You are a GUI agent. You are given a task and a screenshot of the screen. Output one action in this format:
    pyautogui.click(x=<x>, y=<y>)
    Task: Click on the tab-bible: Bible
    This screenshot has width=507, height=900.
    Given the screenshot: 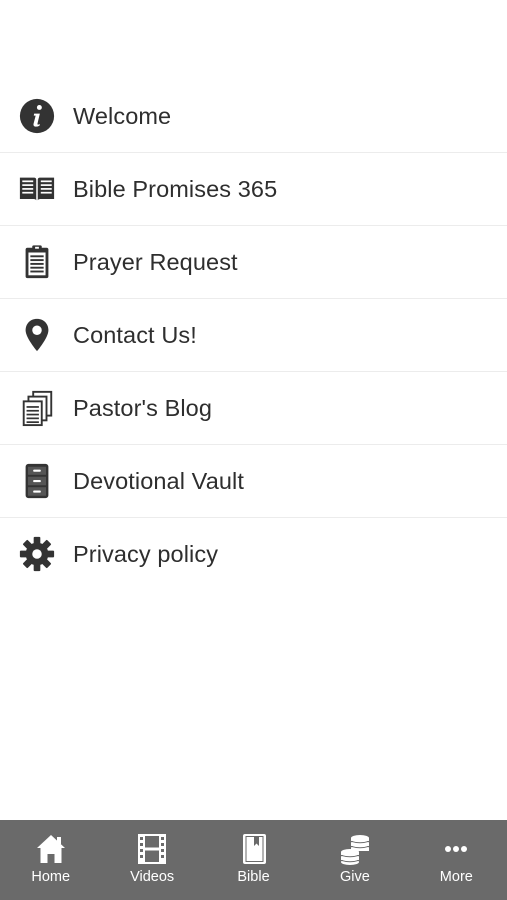 What is the action you would take?
    pyautogui.click(x=253, y=860)
    